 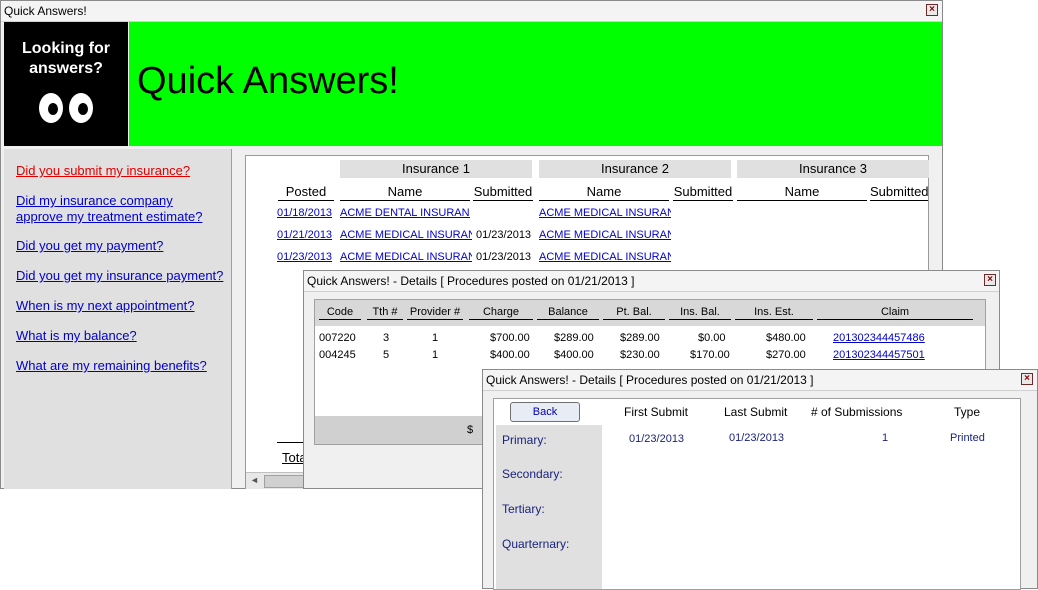 What do you see at coordinates (510, 338) in the screenshot?
I see `cell-charge: $700.00` at bounding box center [510, 338].